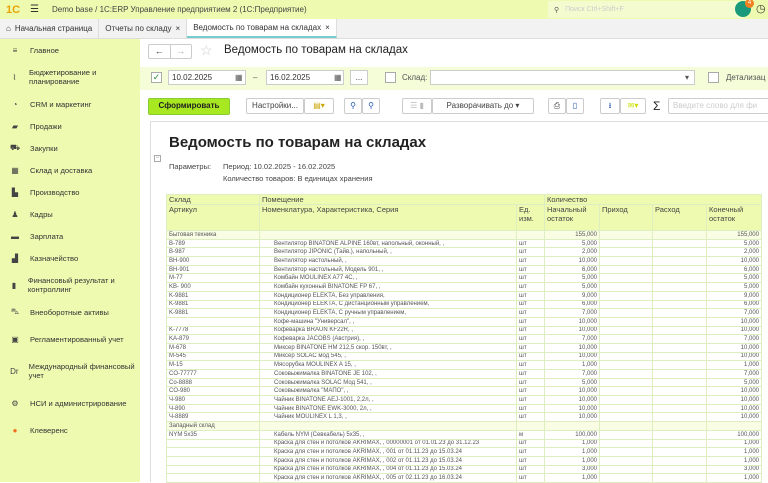  Describe the element at coordinates (656, 106) in the screenshot. I see `sum-icon: Σ` at that location.